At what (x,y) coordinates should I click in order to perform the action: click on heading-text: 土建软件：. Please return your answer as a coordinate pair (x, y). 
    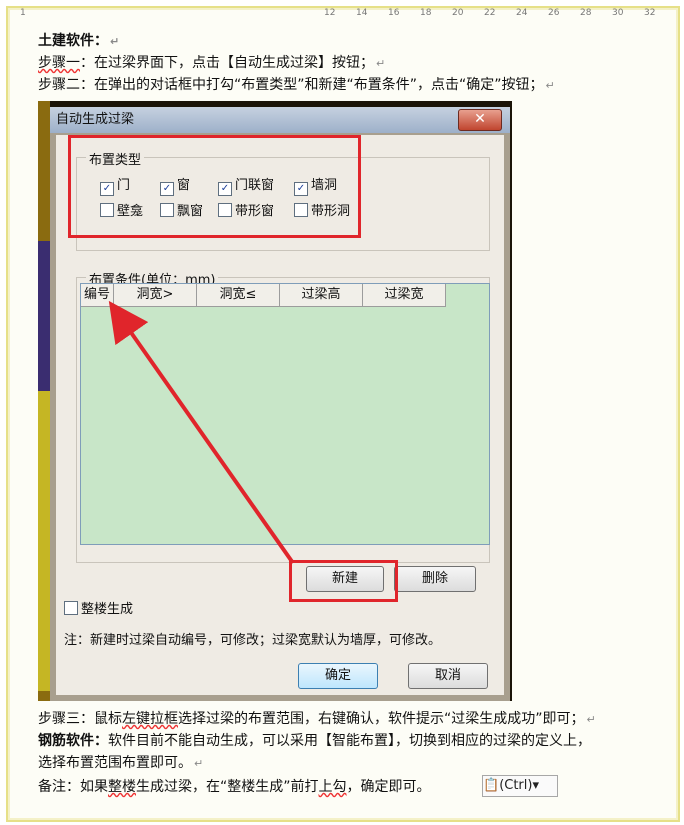
    Looking at the image, I should click on (73, 41).